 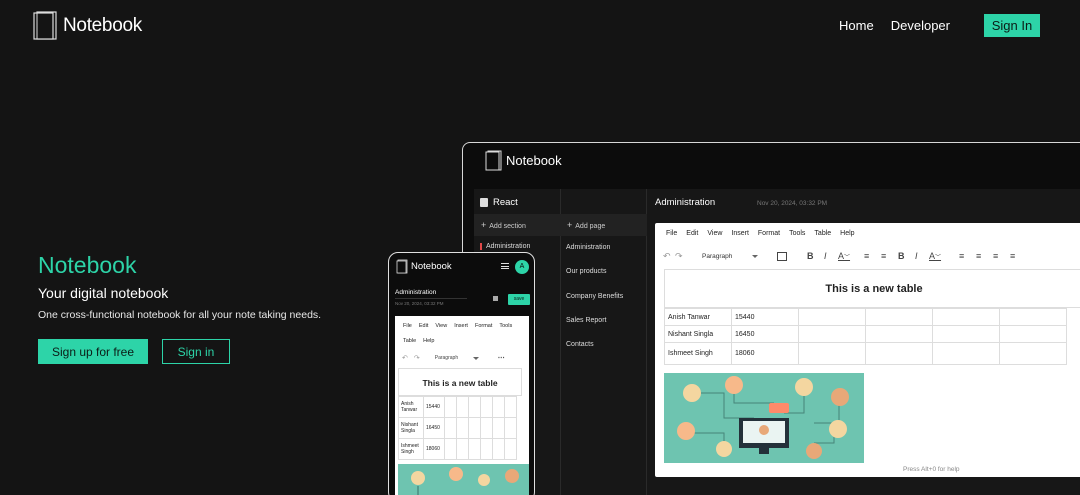 I want to click on avatar: A, so click(x=522, y=267).